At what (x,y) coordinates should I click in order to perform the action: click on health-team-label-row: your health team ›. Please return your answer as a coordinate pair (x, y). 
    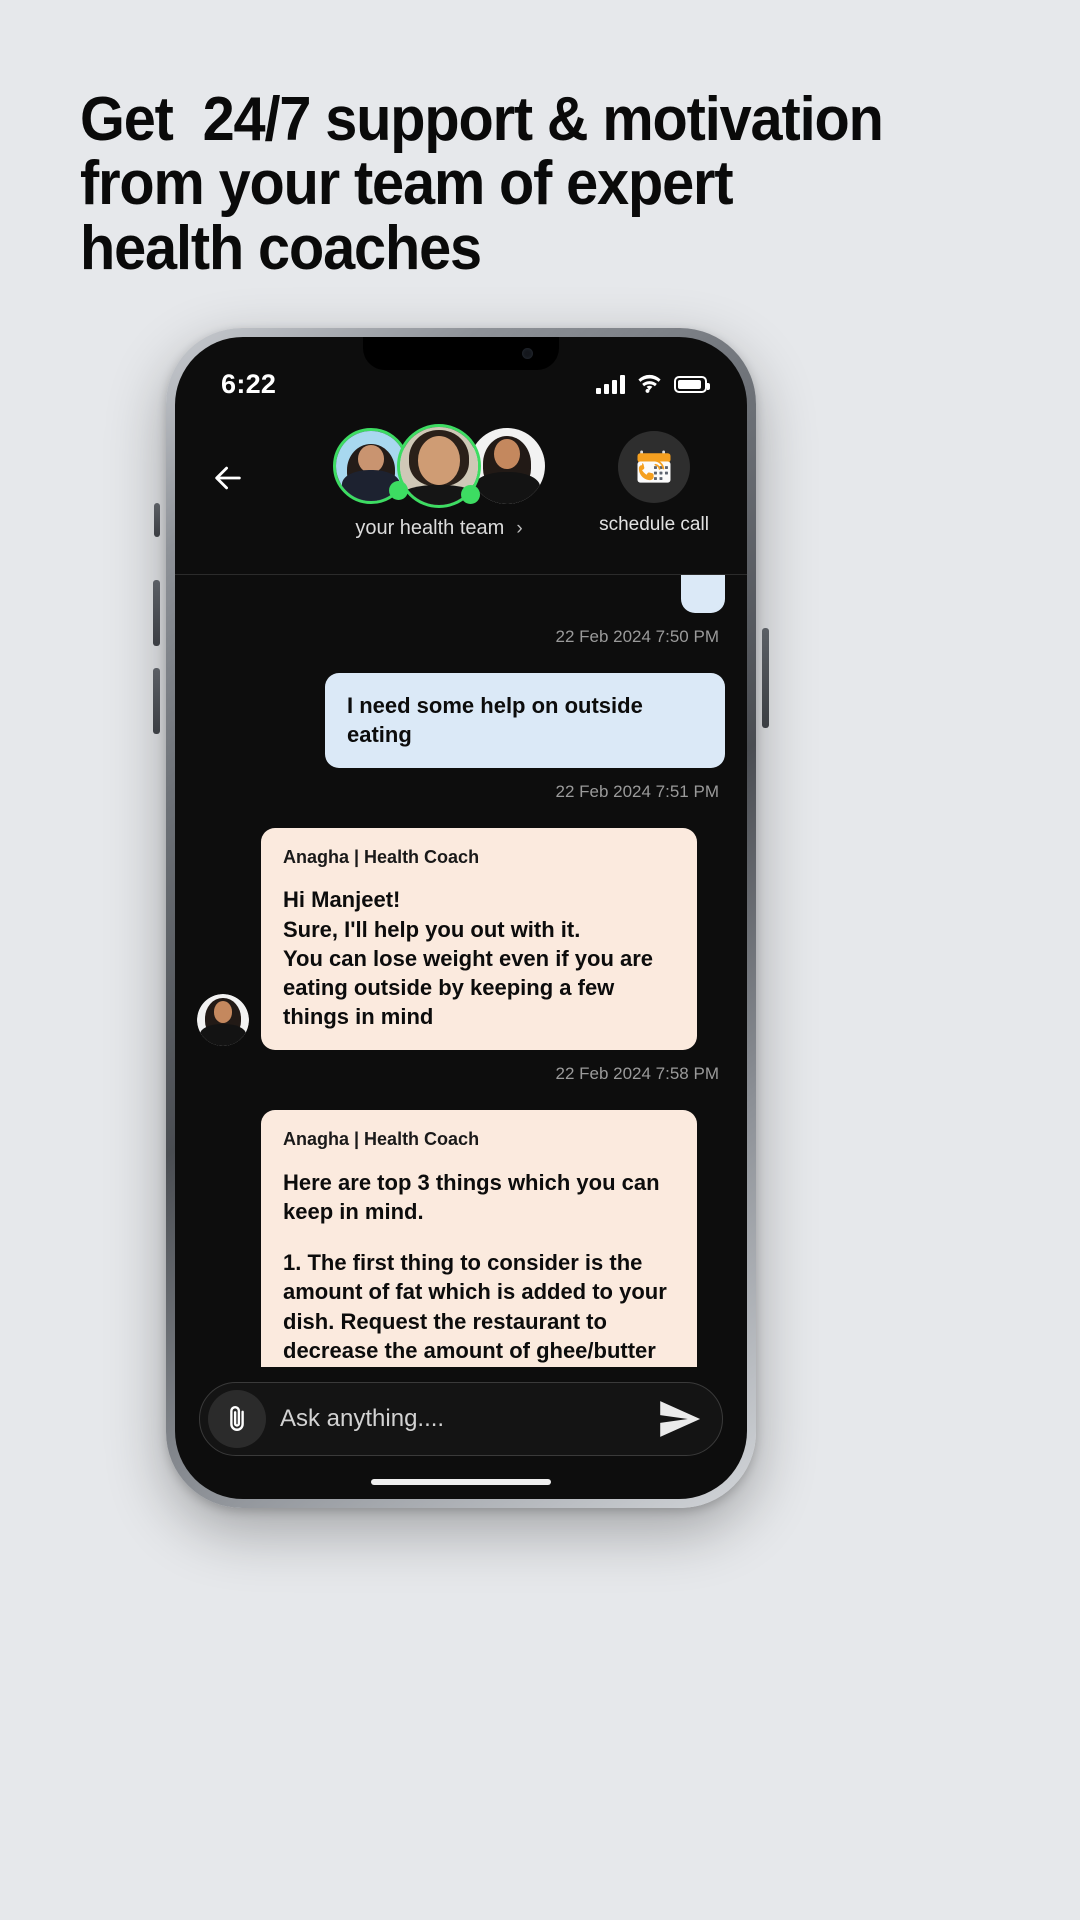
    Looking at the image, I should click on (439, 528).